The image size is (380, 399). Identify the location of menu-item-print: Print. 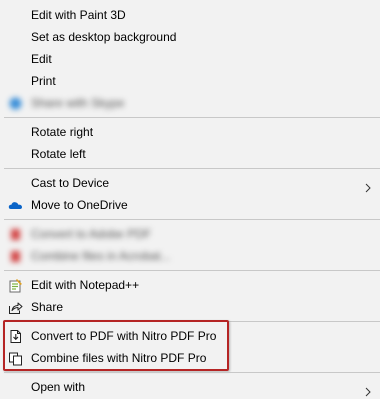
(190, 81).